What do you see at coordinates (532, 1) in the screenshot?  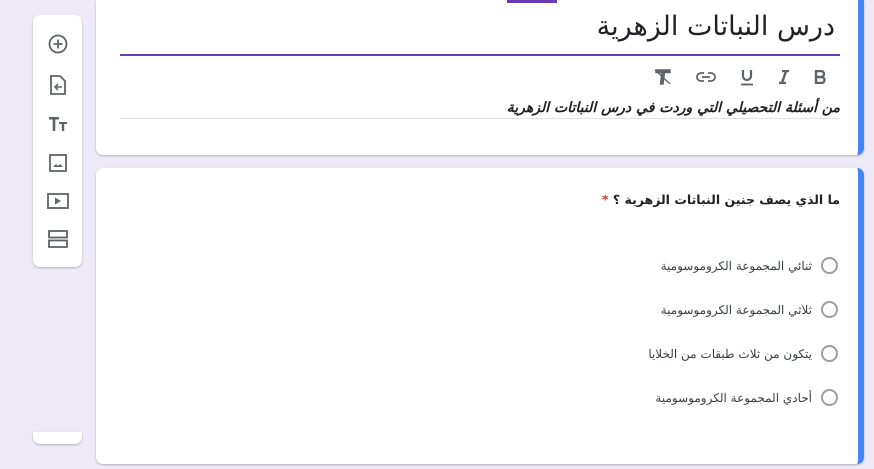 I see `header-accent` at bounding box center [532, 1].